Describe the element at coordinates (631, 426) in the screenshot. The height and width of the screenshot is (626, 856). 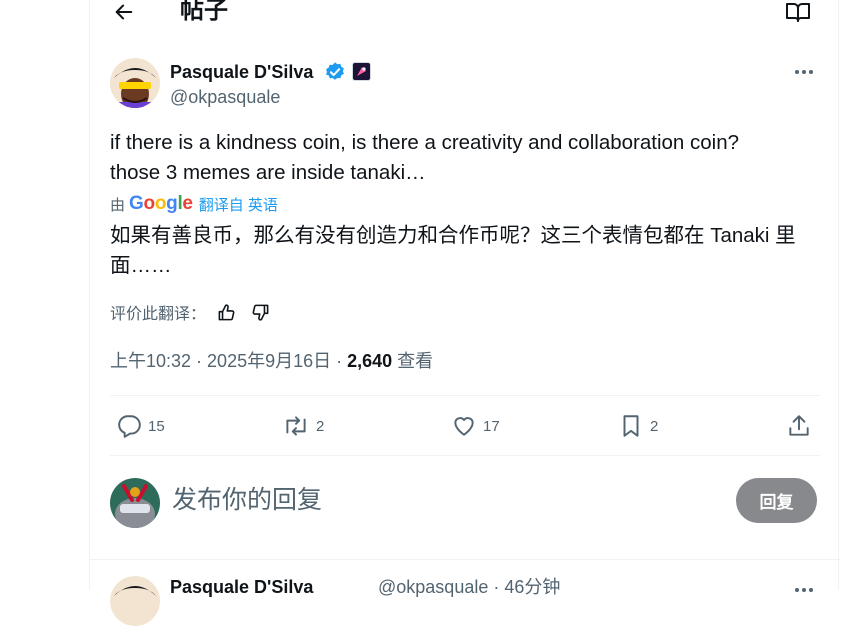
I see `bookmark-icon` at that location.